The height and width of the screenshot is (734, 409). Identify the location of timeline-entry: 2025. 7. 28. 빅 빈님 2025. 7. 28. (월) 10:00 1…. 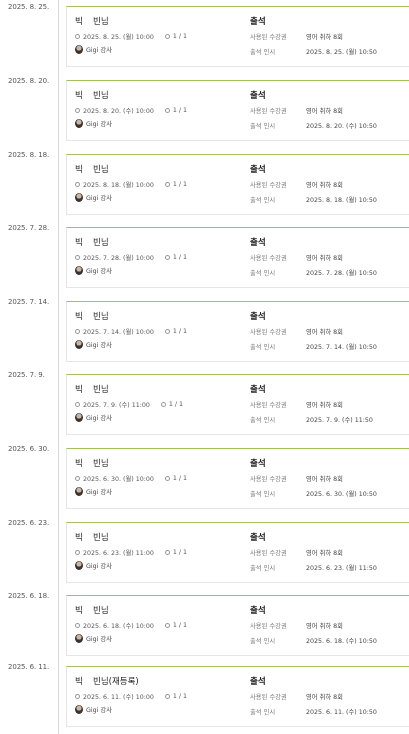
(204, 258).